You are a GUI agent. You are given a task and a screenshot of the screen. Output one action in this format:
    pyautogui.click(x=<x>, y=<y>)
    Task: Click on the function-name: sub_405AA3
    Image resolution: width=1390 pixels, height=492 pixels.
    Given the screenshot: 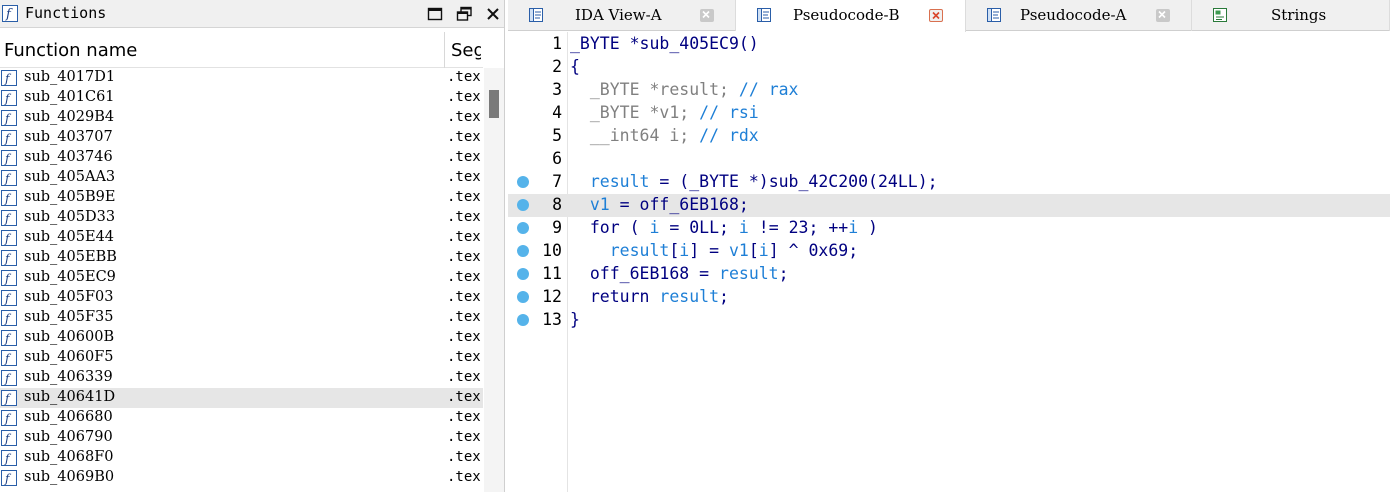 What is the action you would take?
    pyautogui.click(x=70, y=177)
    